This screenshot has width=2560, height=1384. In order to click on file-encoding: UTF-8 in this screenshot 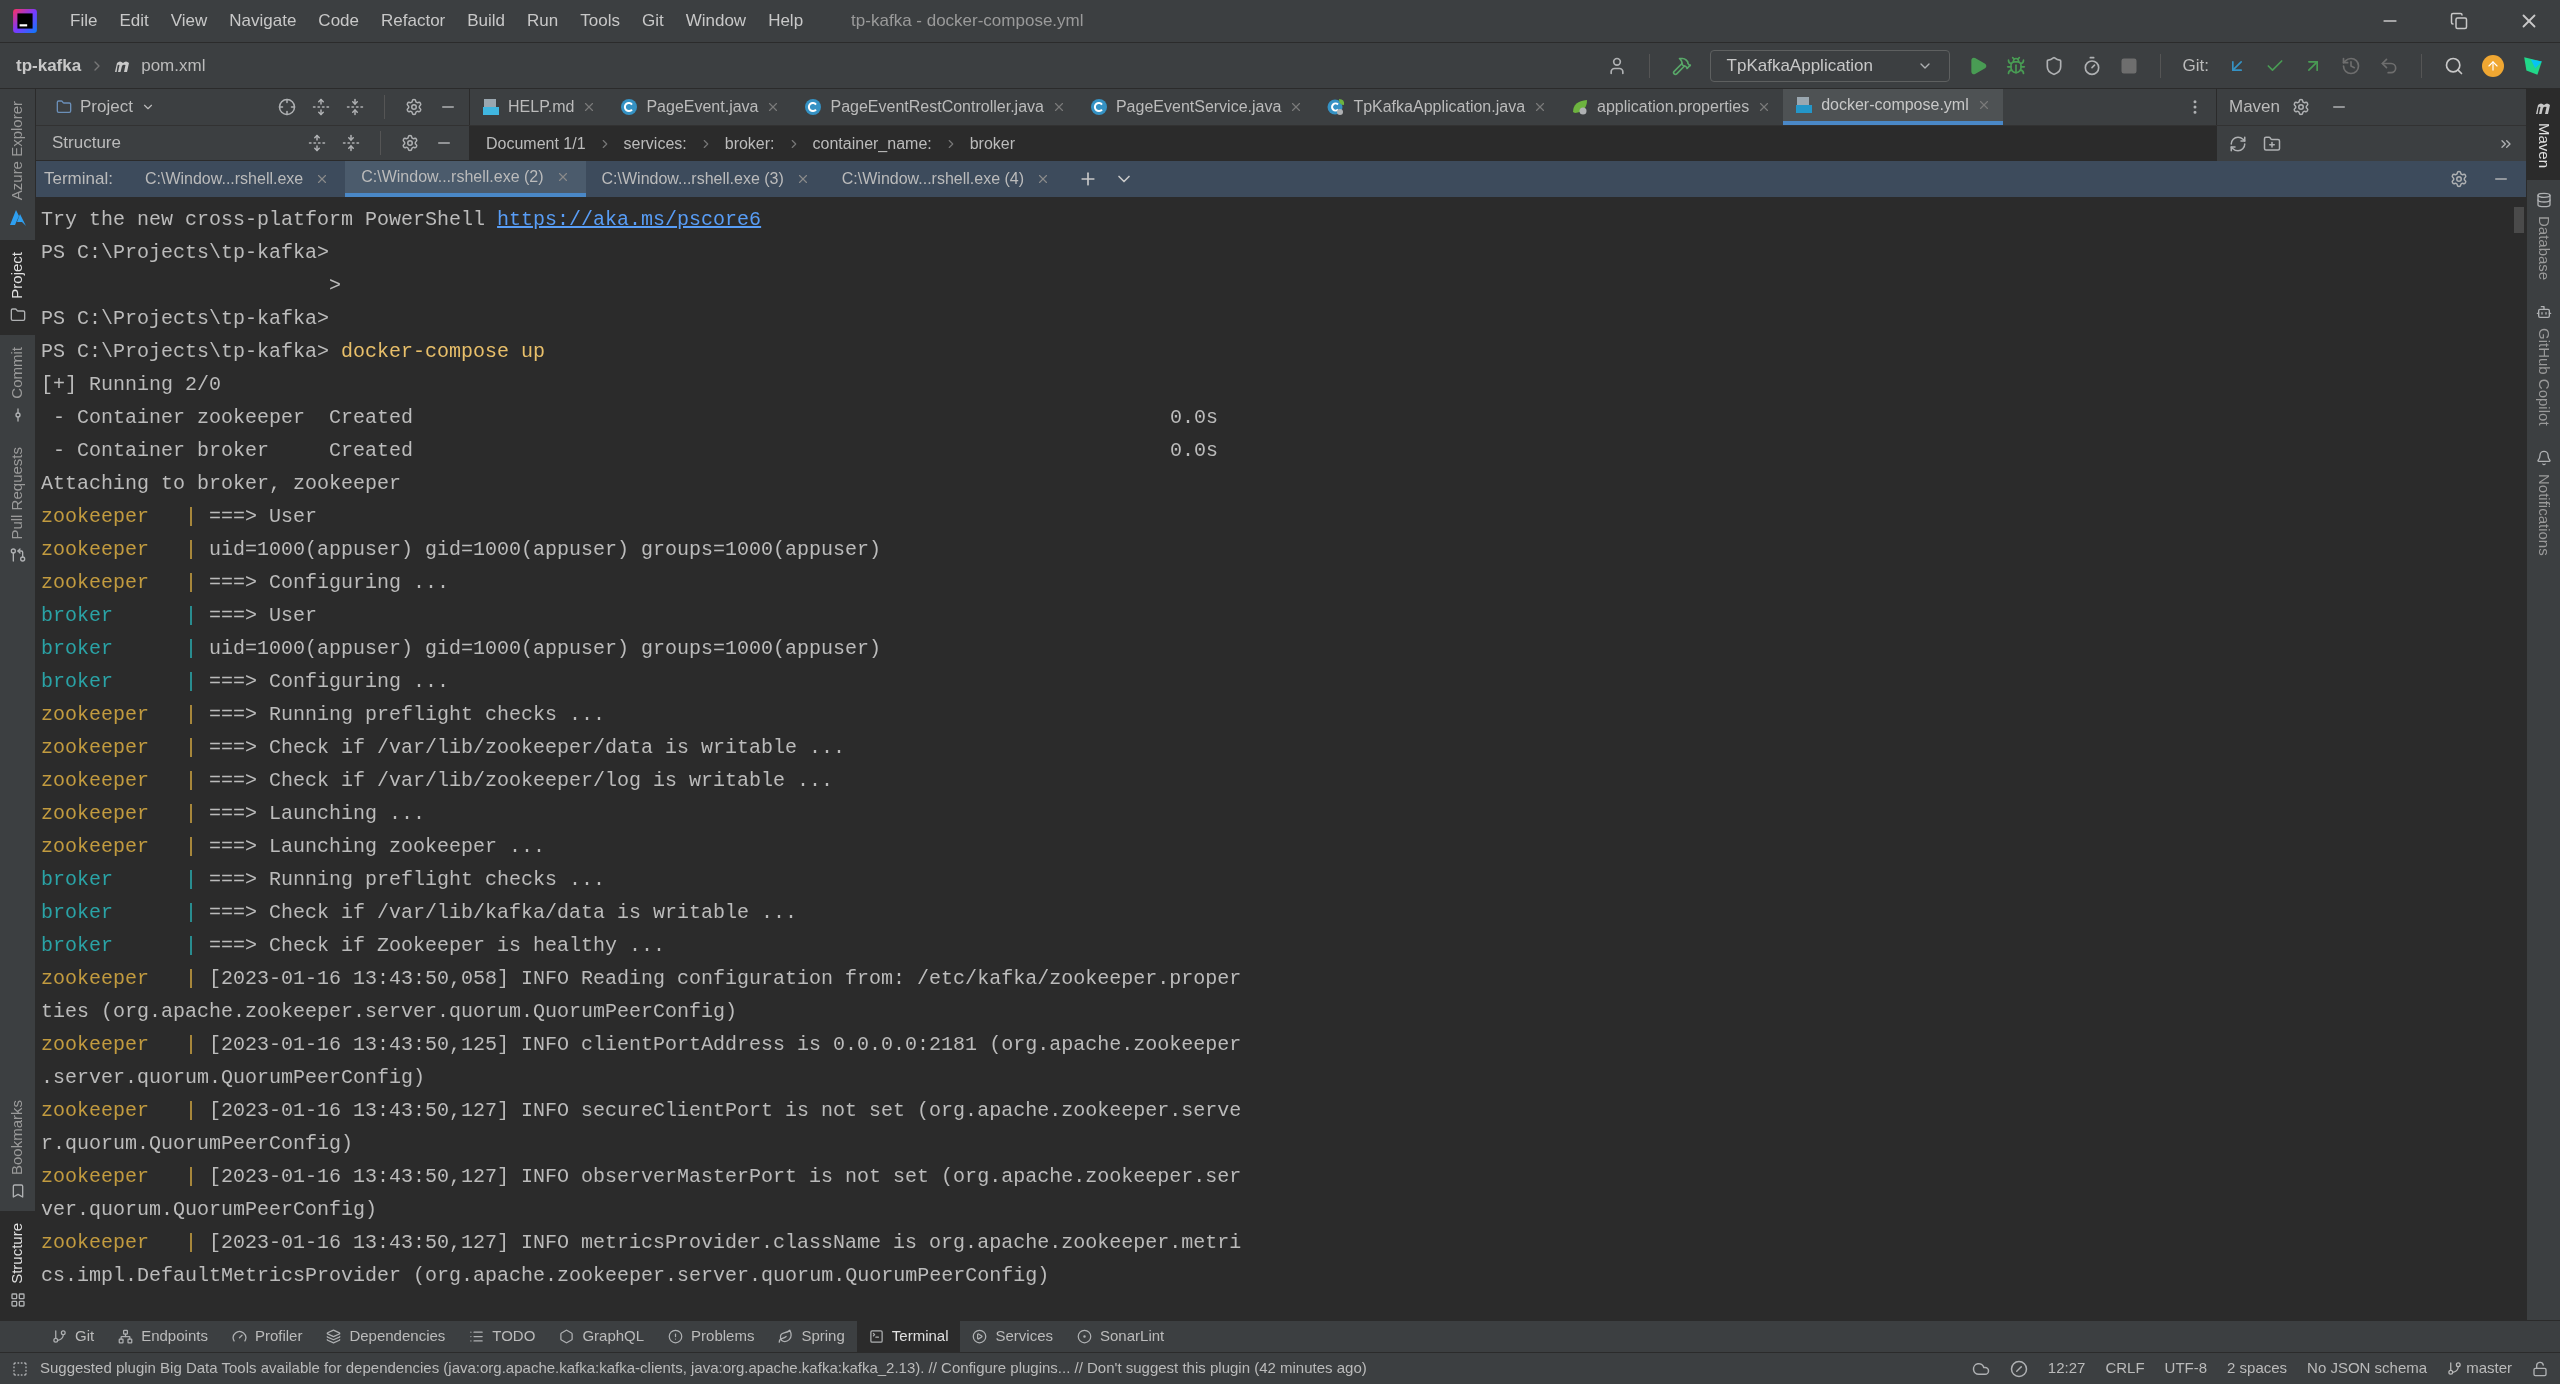, I will do `click(2186, 1368)`.